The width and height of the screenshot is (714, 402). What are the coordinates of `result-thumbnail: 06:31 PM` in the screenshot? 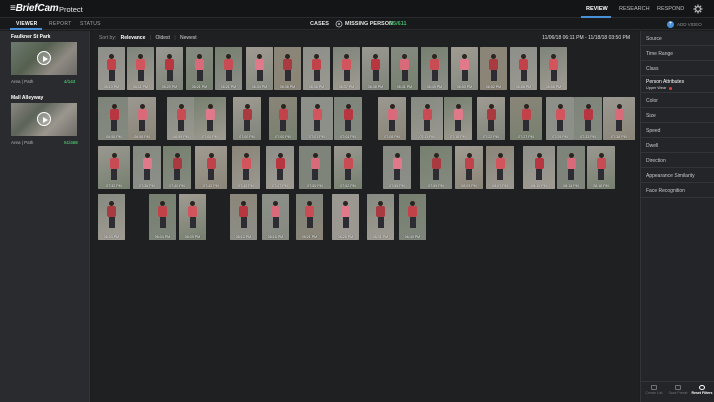 It's located at (380, 217).